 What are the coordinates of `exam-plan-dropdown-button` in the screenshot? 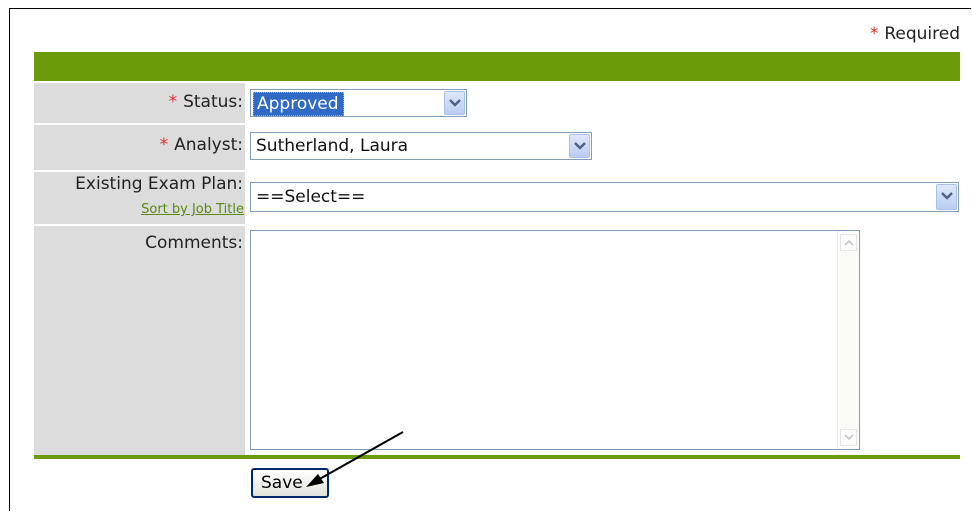 It's located at (946, 197).